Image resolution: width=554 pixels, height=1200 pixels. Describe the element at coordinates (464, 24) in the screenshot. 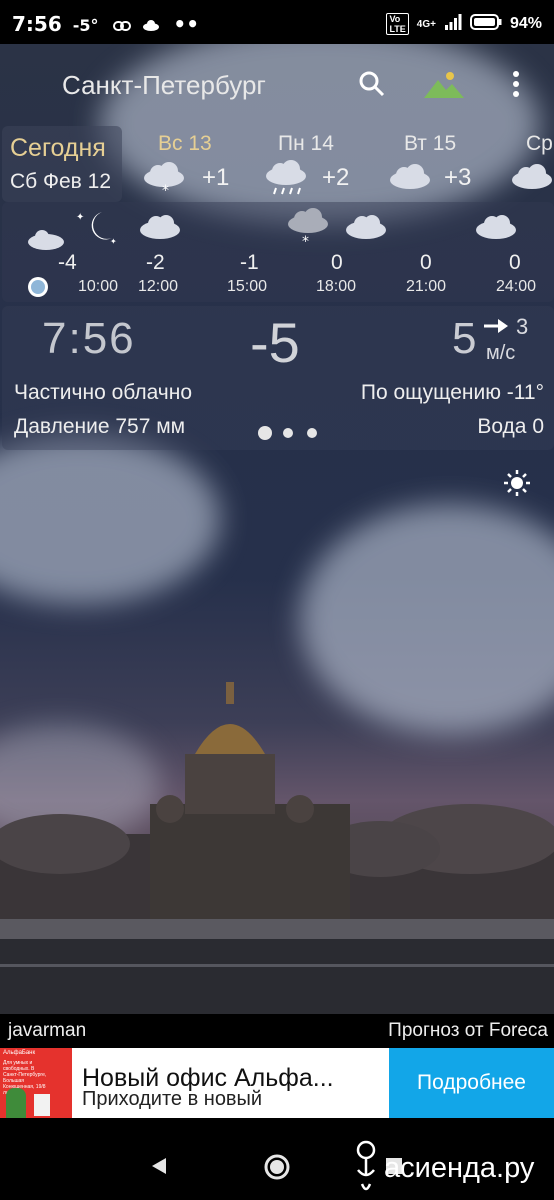

I see `status-right: Vo LTE 4G+ 94%` at that location.